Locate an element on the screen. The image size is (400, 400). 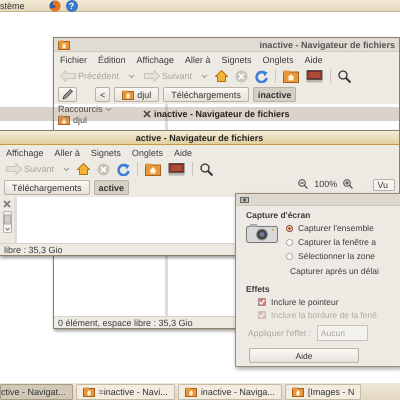
zoom-out-icon is located at coordinates (303, 184).